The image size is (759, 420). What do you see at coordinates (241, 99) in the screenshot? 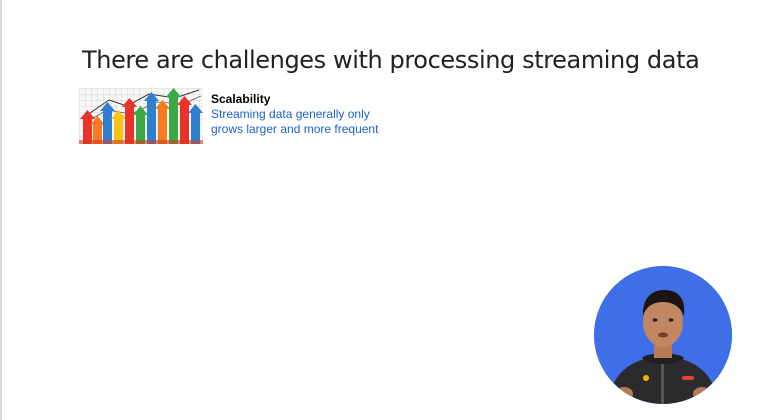
I see `bullet-heading: Scalability` at bounding box center [241, 99].